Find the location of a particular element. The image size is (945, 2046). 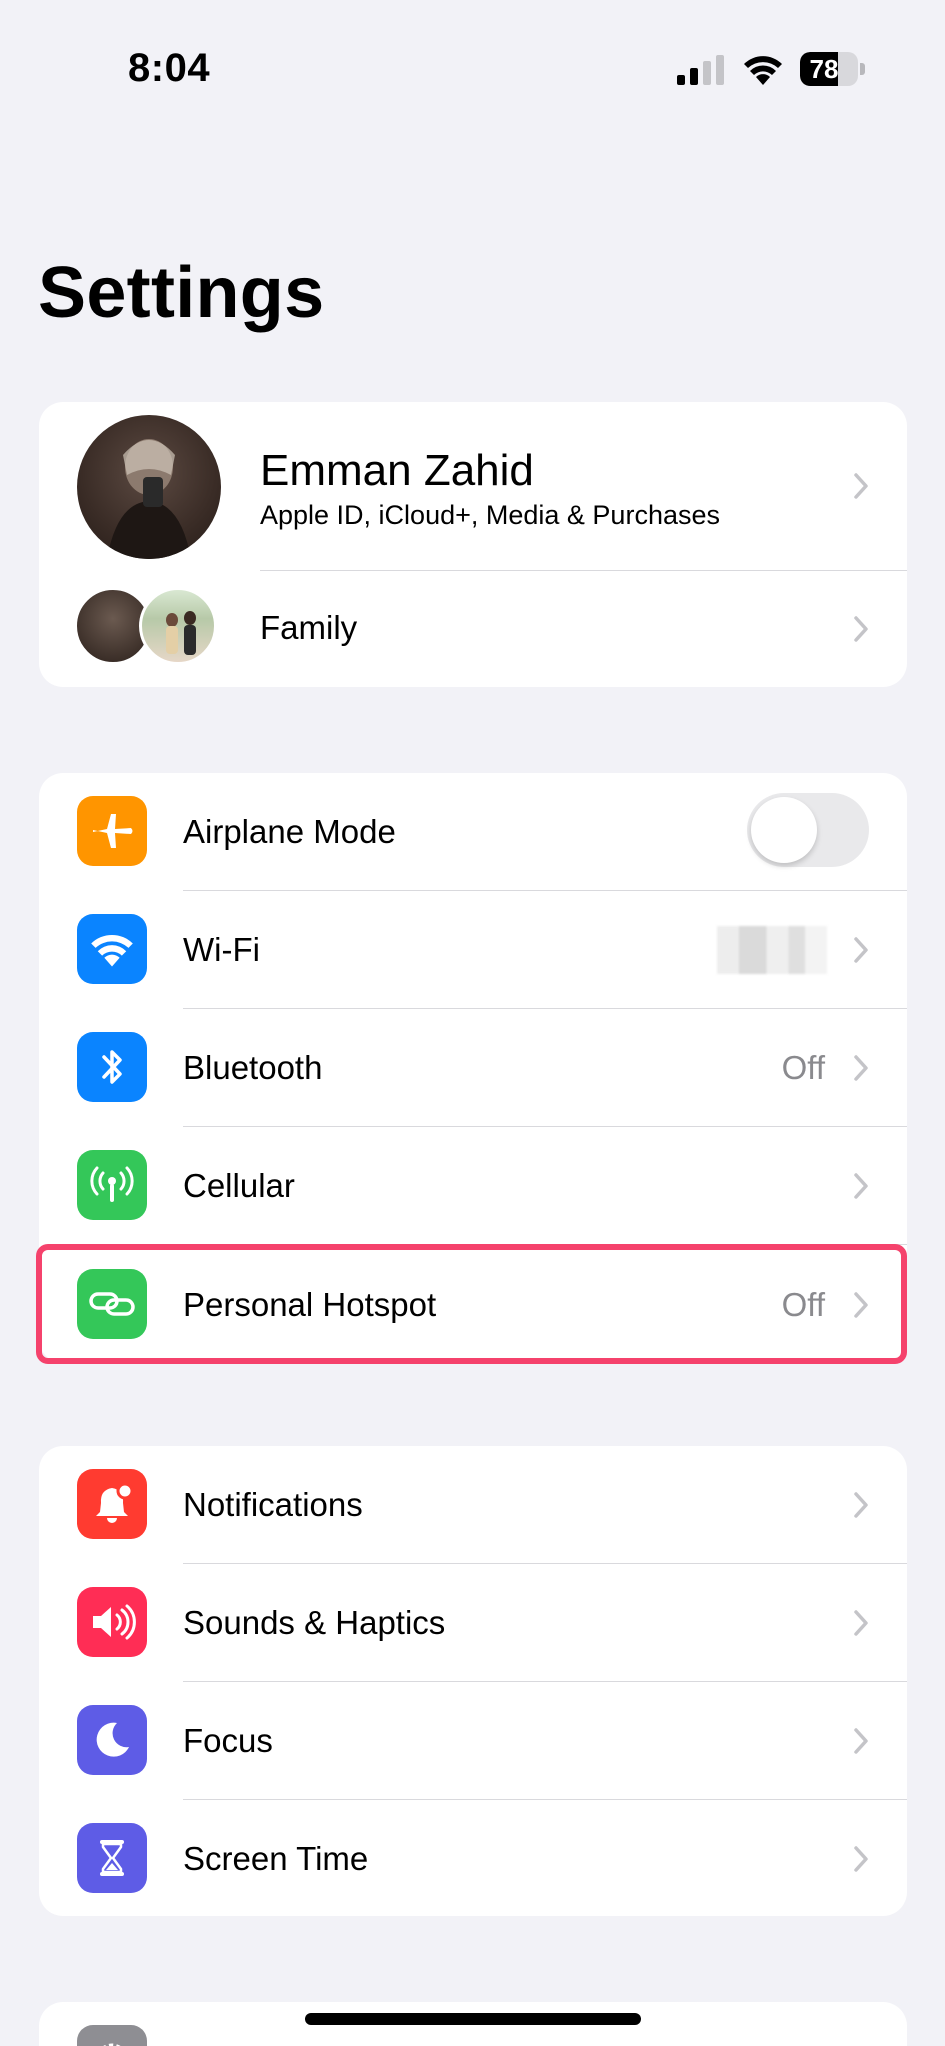

wifi-status-icon is located at coordinates (763, 70).